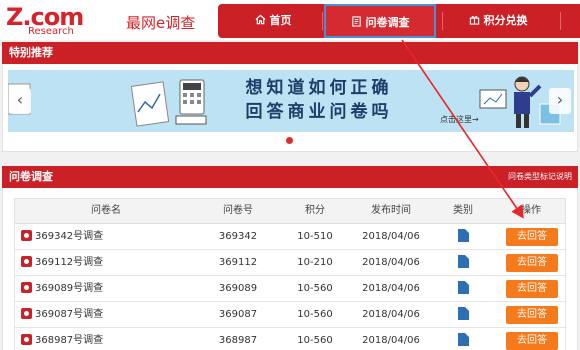 The height and width of the screenshot is (350, 580). What do you see at coordinates (319, 100) in the screenshot?
I see `banner-headline: 想知道如何正确 回答商业问卷吗` at bounding box center [319, 100].